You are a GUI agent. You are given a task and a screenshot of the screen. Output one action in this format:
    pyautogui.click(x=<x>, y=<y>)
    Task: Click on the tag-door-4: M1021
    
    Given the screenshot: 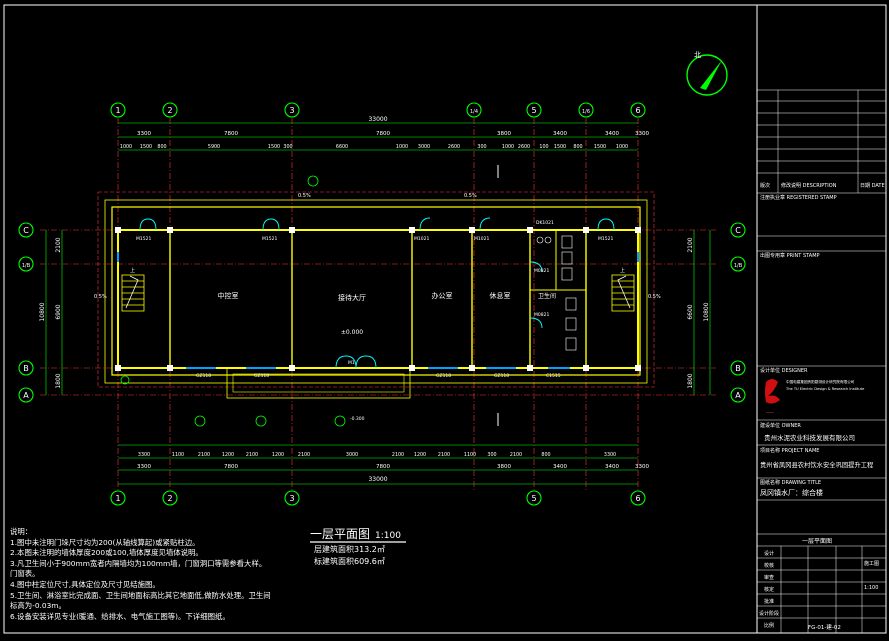 What is the action you would take?
    pyautogui.click(x=481, y=239)
    